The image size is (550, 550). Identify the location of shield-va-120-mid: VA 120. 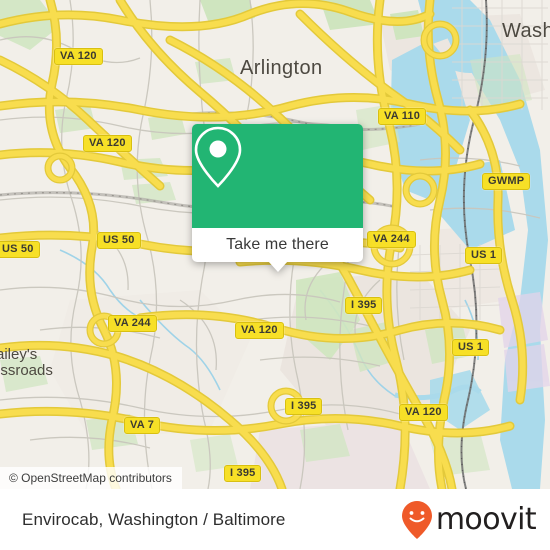
(107, 143).